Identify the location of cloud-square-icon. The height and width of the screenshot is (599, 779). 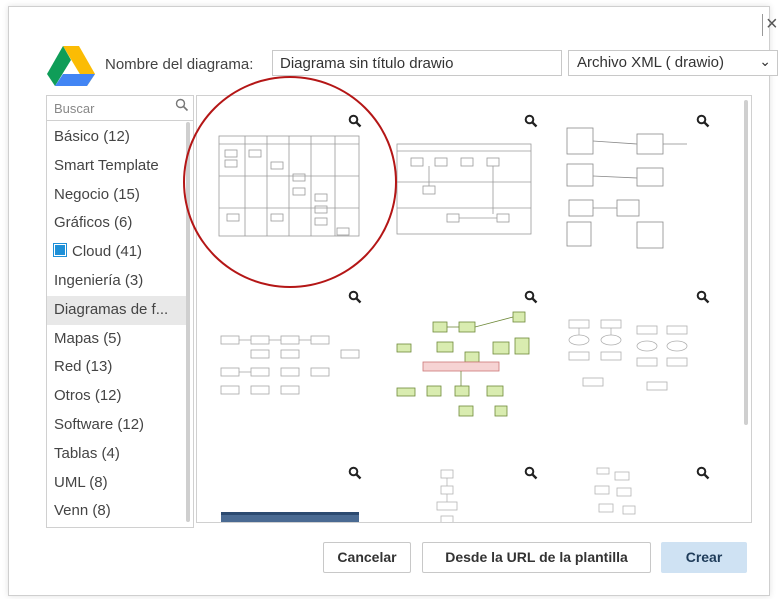
(60, 250).